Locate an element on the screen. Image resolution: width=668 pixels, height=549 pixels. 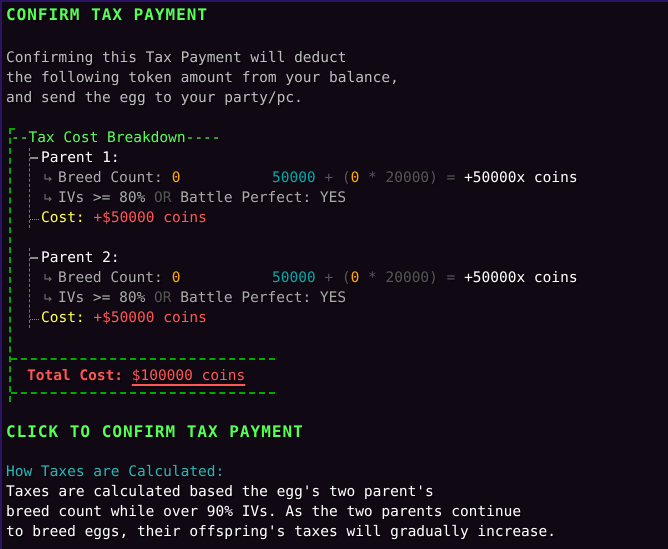
info-text: Taxes are calculated based the egg's two parent's is located at coordinates (220, 492).